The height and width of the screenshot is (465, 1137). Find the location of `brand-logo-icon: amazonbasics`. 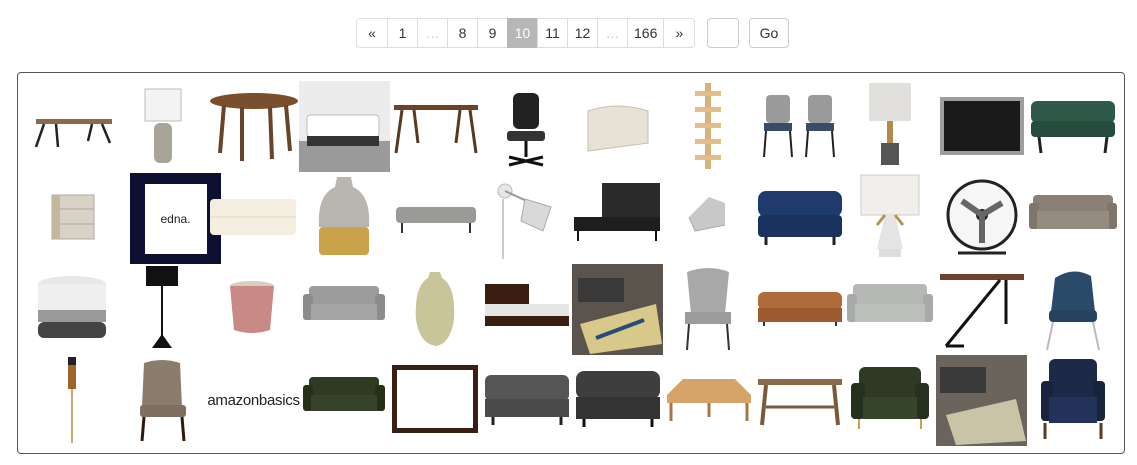

brand-logo-icon: amazonbasics is located at coordinates (253, 400).